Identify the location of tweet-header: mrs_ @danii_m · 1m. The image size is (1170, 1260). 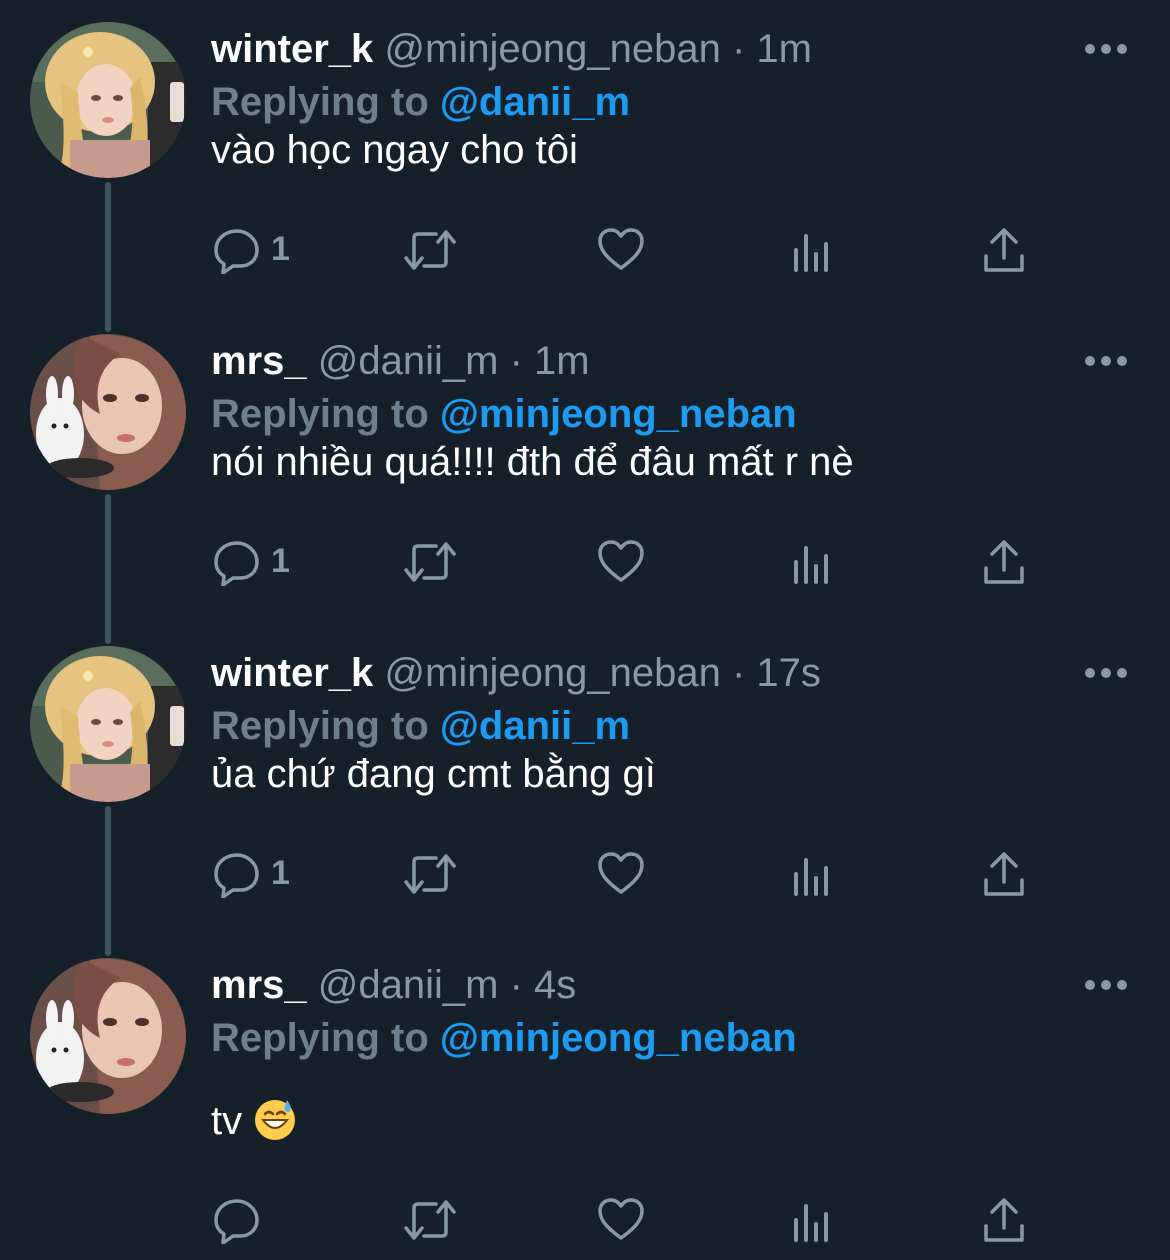
(400, 361).